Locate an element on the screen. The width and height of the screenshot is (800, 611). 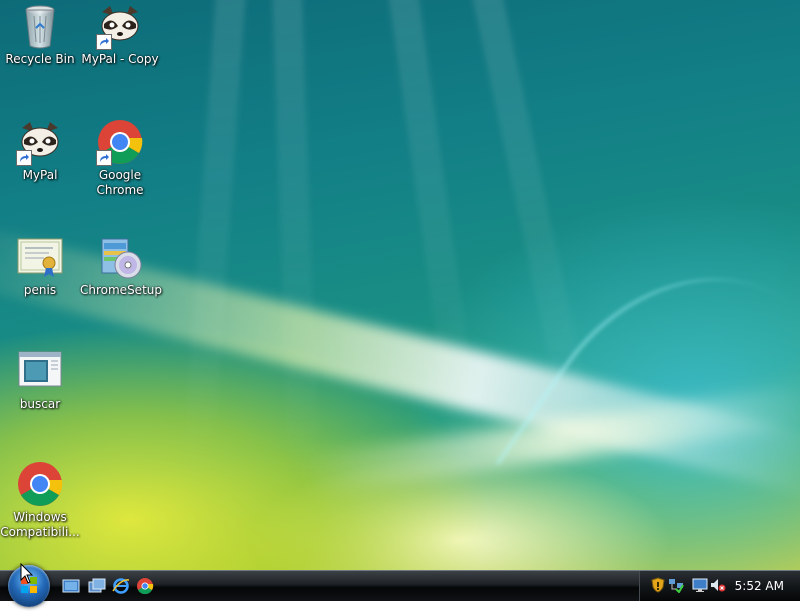
desktop-icon-chromesetup: ChromeSetup is located at coordinates (121, 265).